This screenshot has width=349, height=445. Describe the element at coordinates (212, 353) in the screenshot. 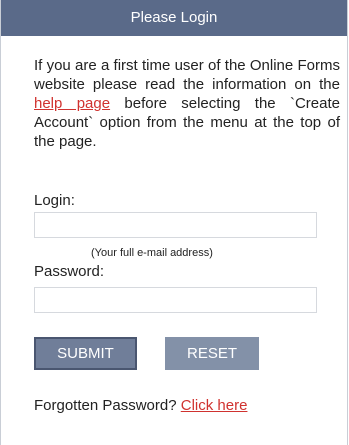

I see `reset-button: RESET` at that location.